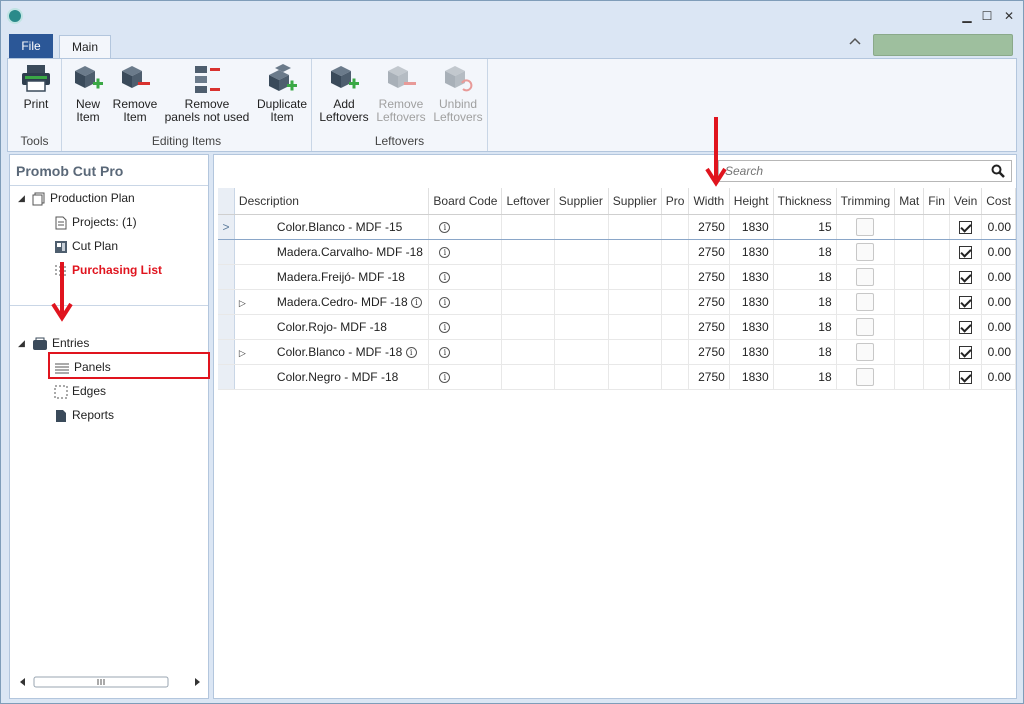 The image size is (1024, 704). What do you see at coordinates (865, 171) in the screenshot?
I see `search-box` at bounding box center [865, 171].